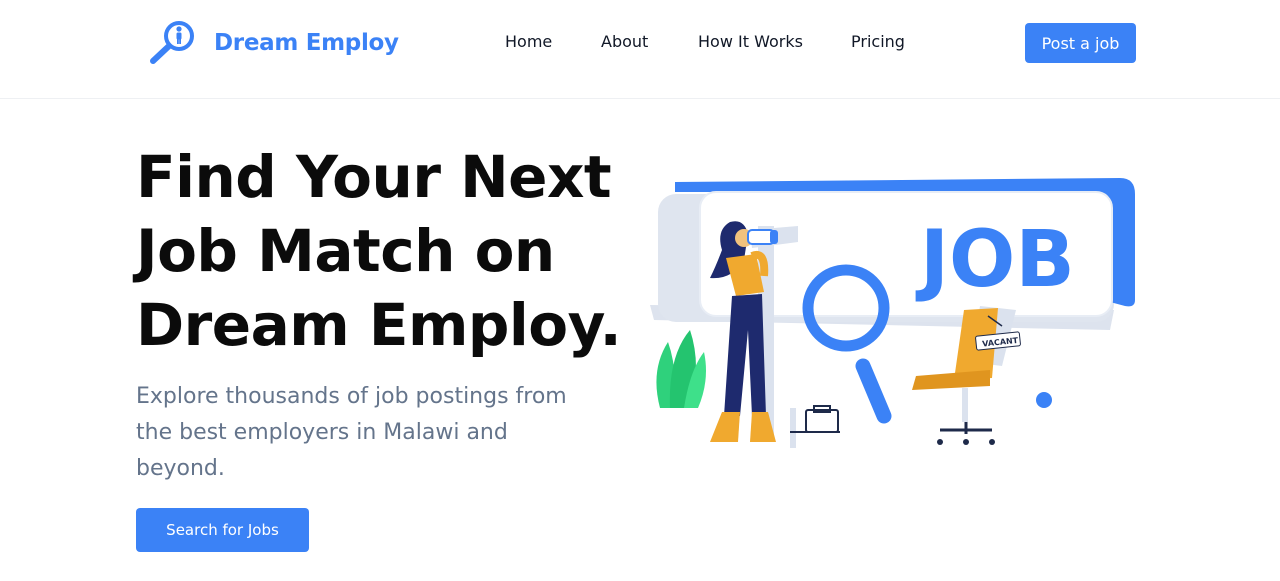 The height and width of the screenshot is (581, 1280). What do you see at coordinates (172, 42) in the screenshot?
I see `magnifier-person-icon` at bounding box center [172, 42].